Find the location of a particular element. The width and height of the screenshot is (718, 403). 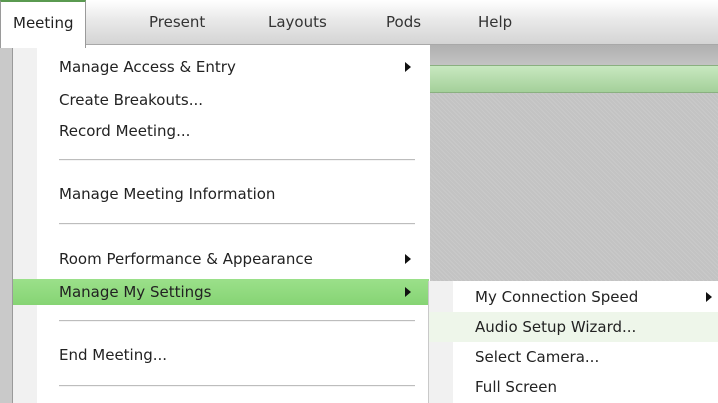

menu-present: Present is located at coordinates (177, 22).